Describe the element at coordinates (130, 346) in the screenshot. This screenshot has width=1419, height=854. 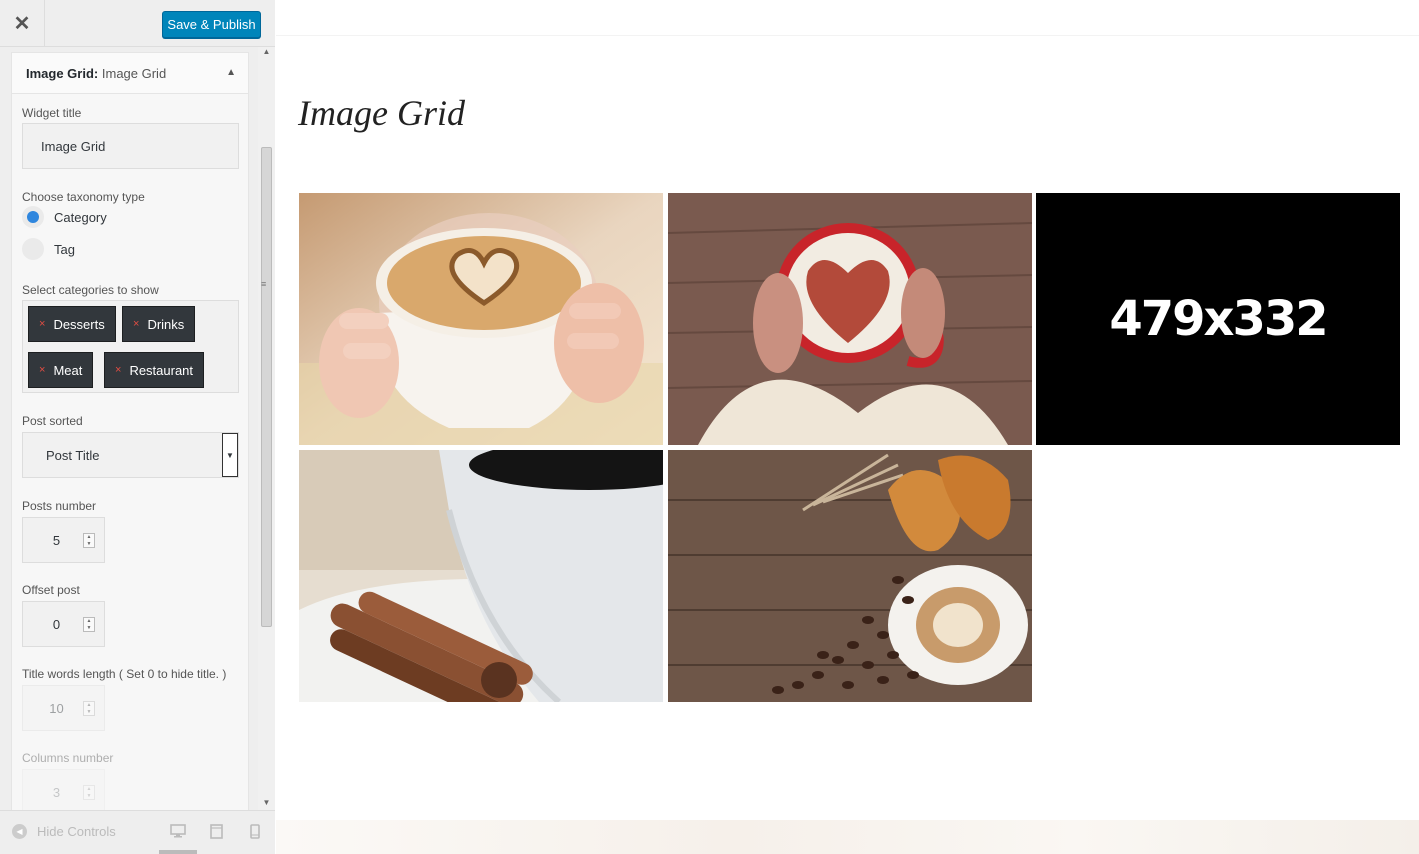
I see `categories-multiselect: × Desserts × Drinks × Meat × Restaurant` at that location.